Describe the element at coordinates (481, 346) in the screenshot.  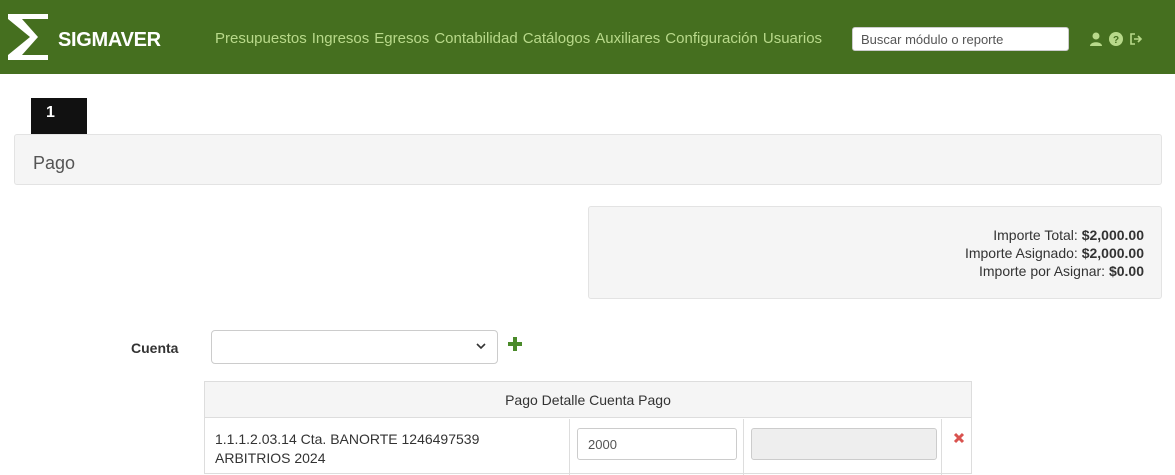
I see `chevron-down-icon` at that location.